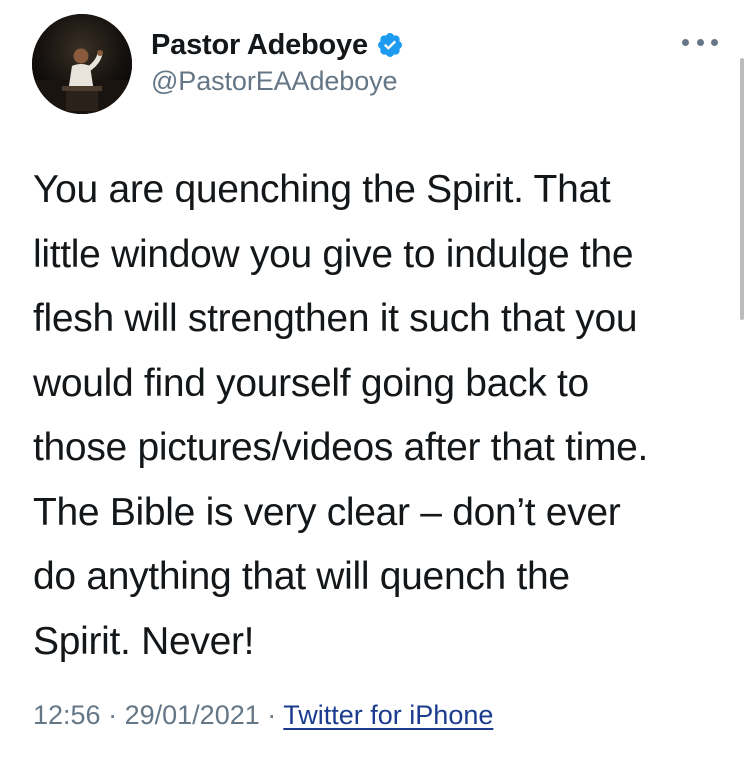 The width and height of the screenshot is (750, 759). What do you see at coordinates (335, 318) in the screenshot?
I see `tweet-text-line: flesh will strengthen it such that you` at bounding box center [335, 318].